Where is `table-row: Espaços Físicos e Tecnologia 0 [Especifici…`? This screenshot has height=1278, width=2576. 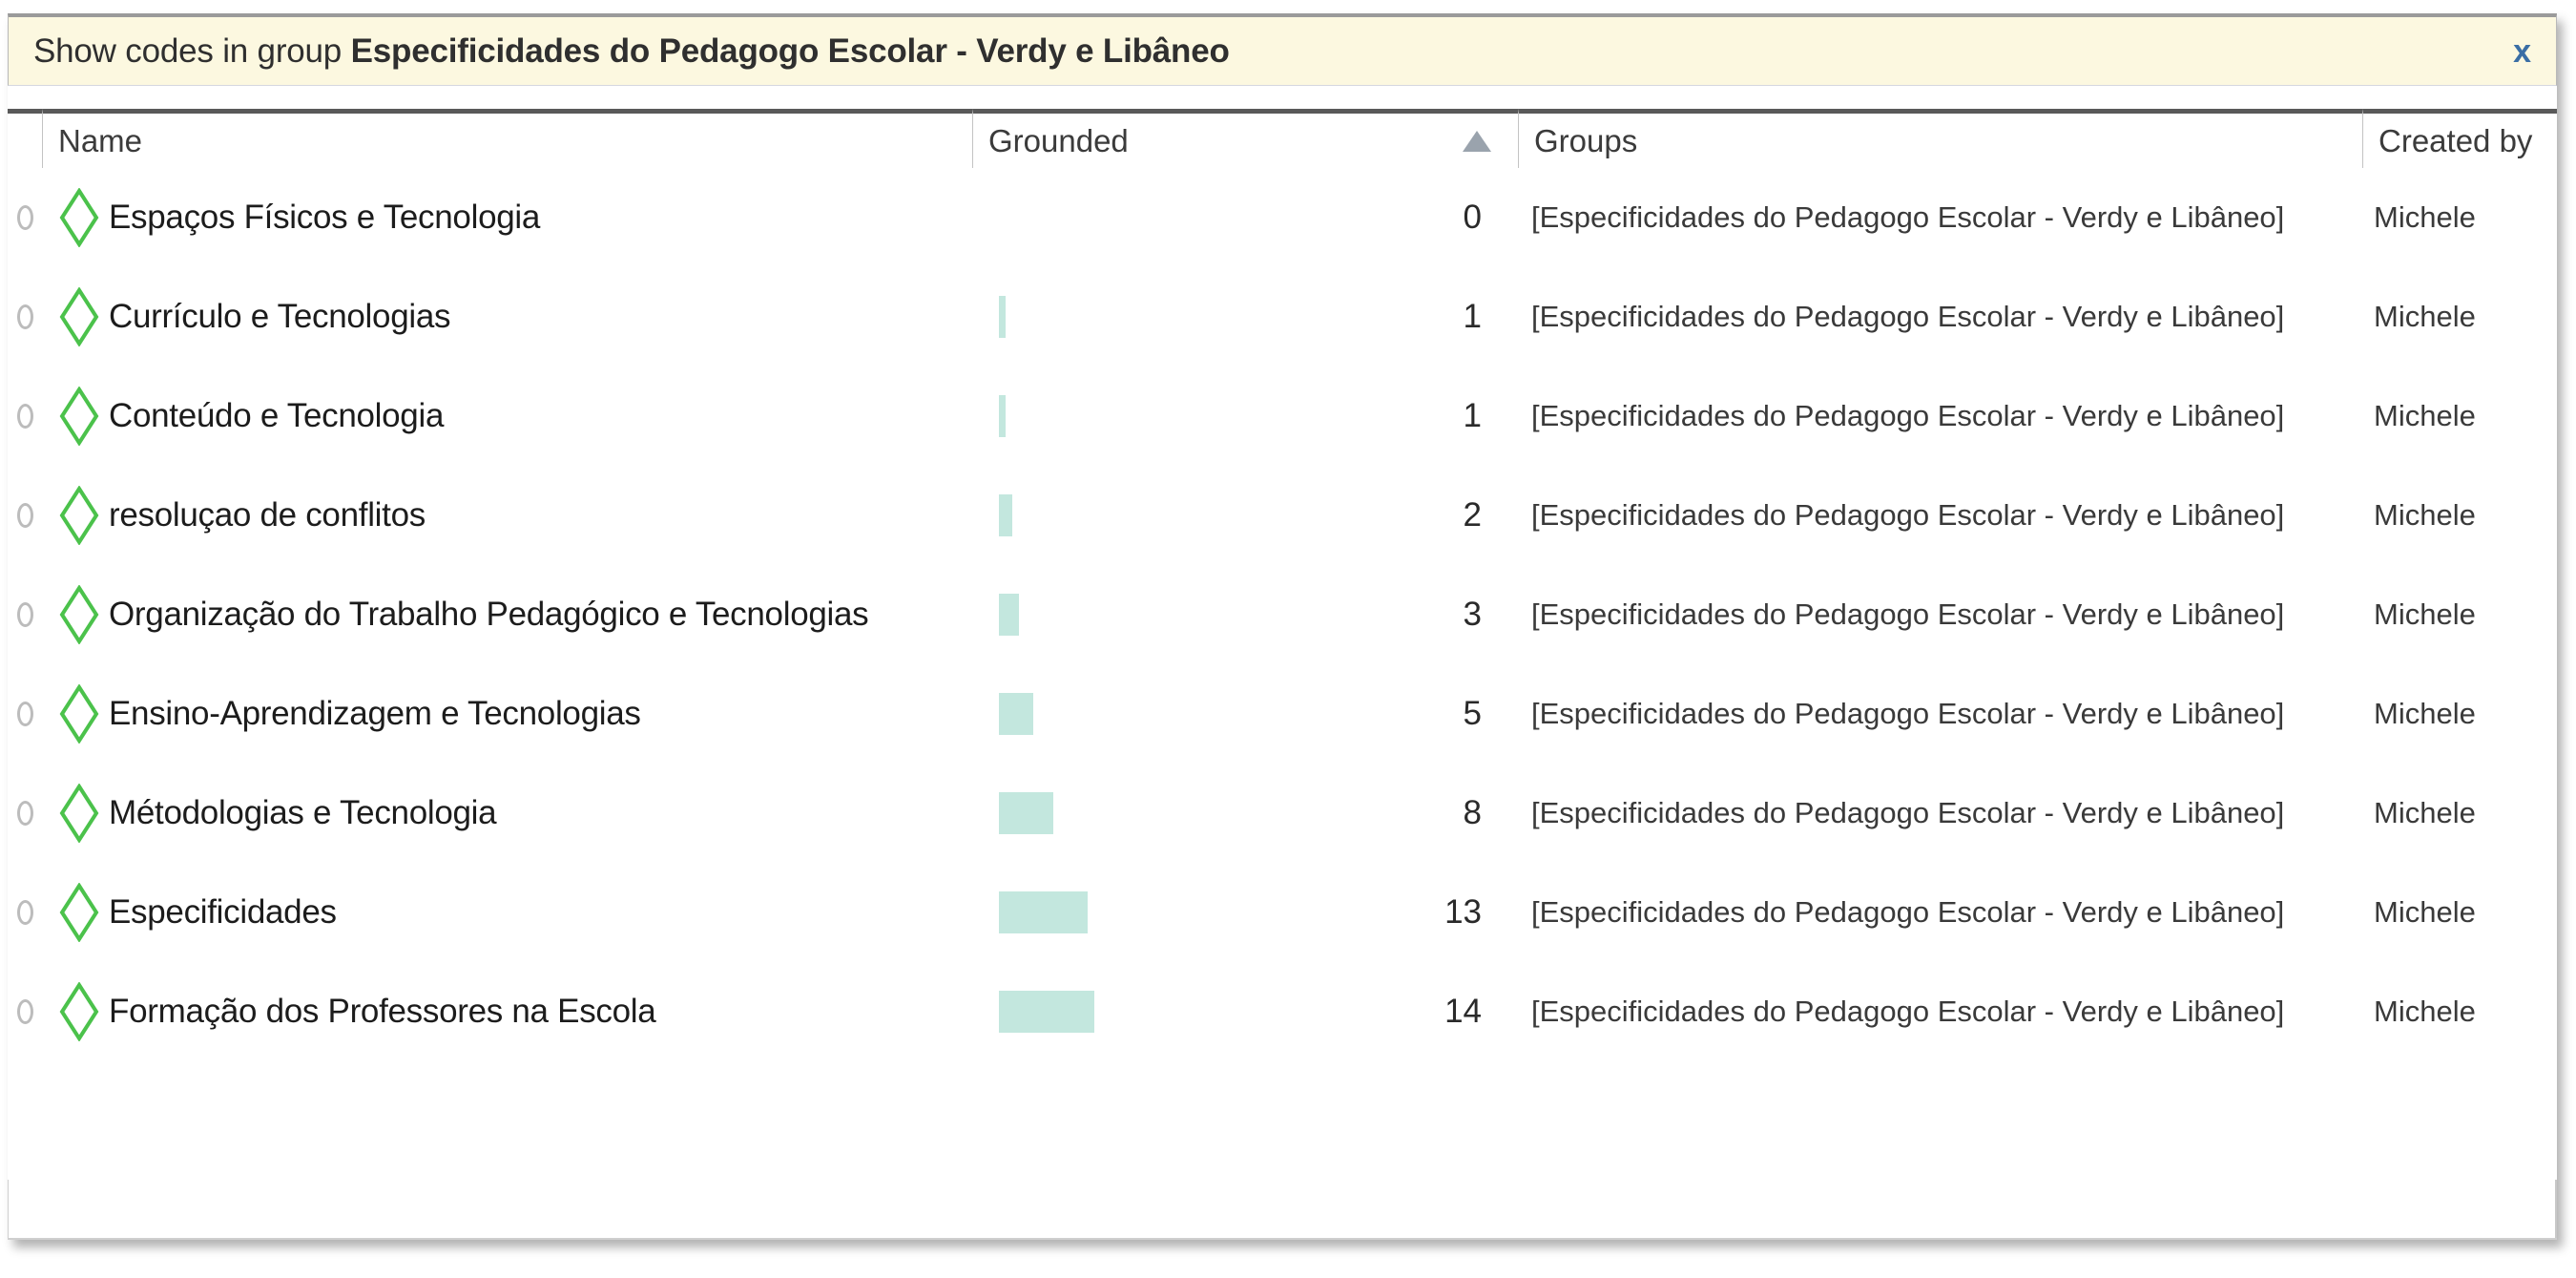
table-row: Espaços Físicos e Tecnologia 0 [Especifici… is located at coordinates (1282, 217).